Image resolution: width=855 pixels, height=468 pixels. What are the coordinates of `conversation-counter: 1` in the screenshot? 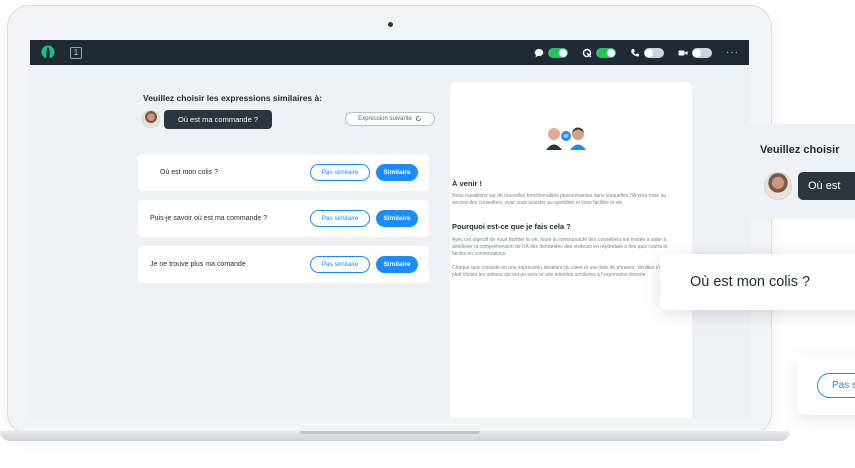 It's located at (76, 52).